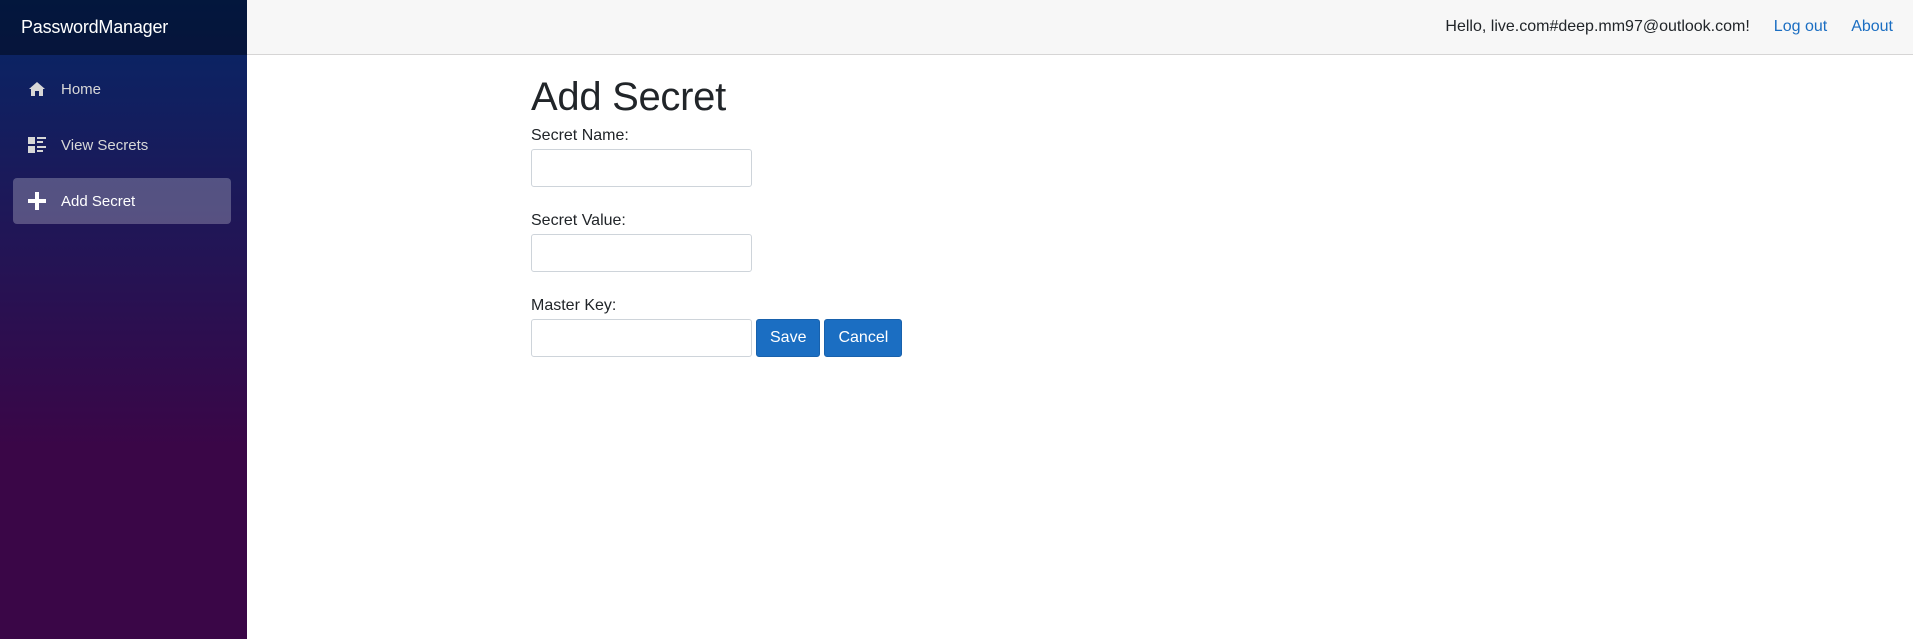  Describe the element at coordinates (641, 338) in the screenshot. I see `master-key-input` at that location.